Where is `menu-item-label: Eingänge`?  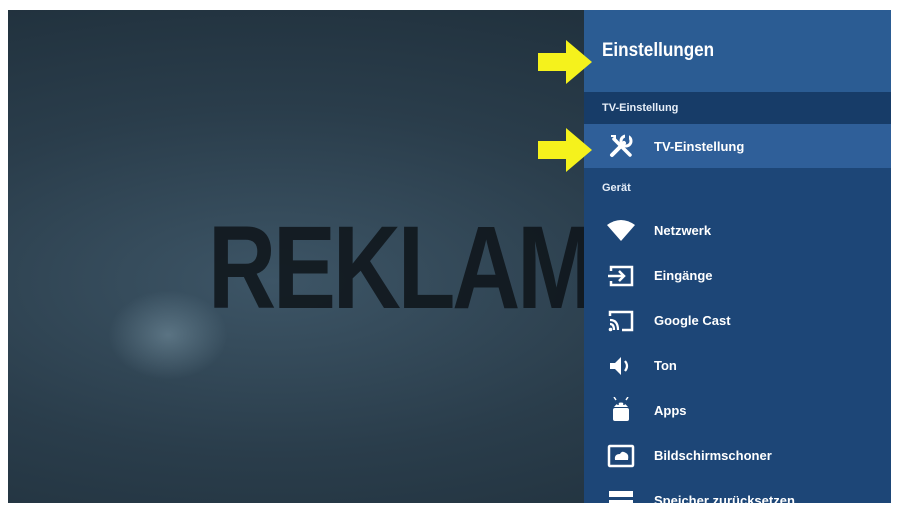
menu-item-label: Eingänge is located at coordinates (683, 275).